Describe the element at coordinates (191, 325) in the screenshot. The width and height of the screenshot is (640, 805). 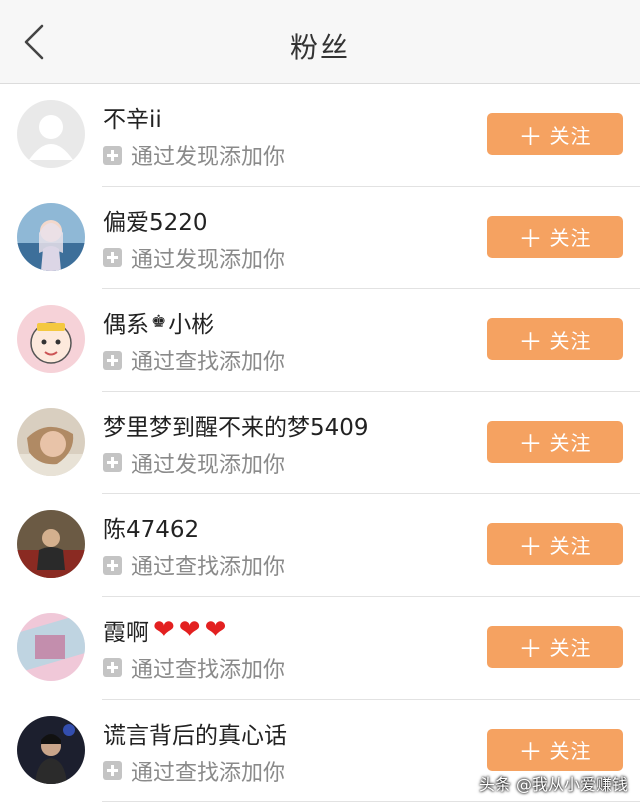
I see `fan-name-suffix: 小彬` at that location.